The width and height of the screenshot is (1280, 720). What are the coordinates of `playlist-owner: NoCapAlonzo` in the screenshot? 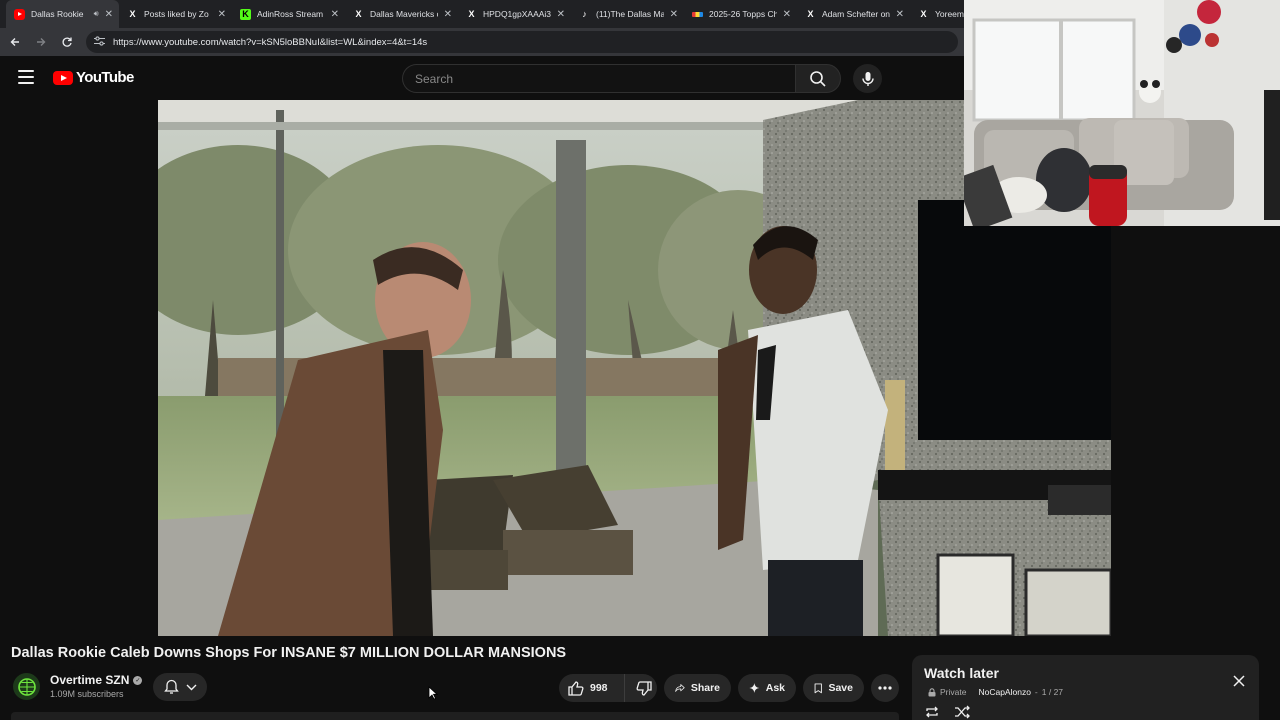 It's located at (1004, 692).